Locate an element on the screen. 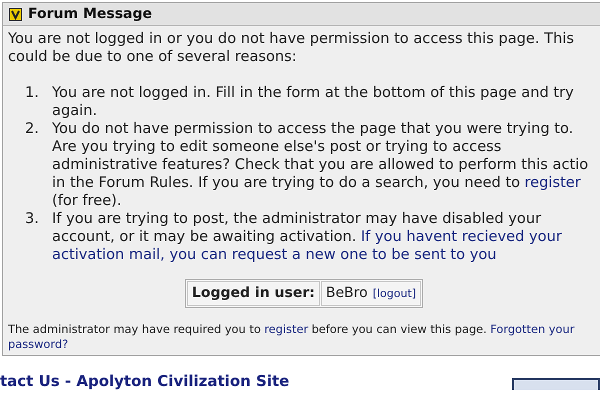 This screenshot has height=400, width=600. login-label: Logged in user: is located at coordinates (253, 293).